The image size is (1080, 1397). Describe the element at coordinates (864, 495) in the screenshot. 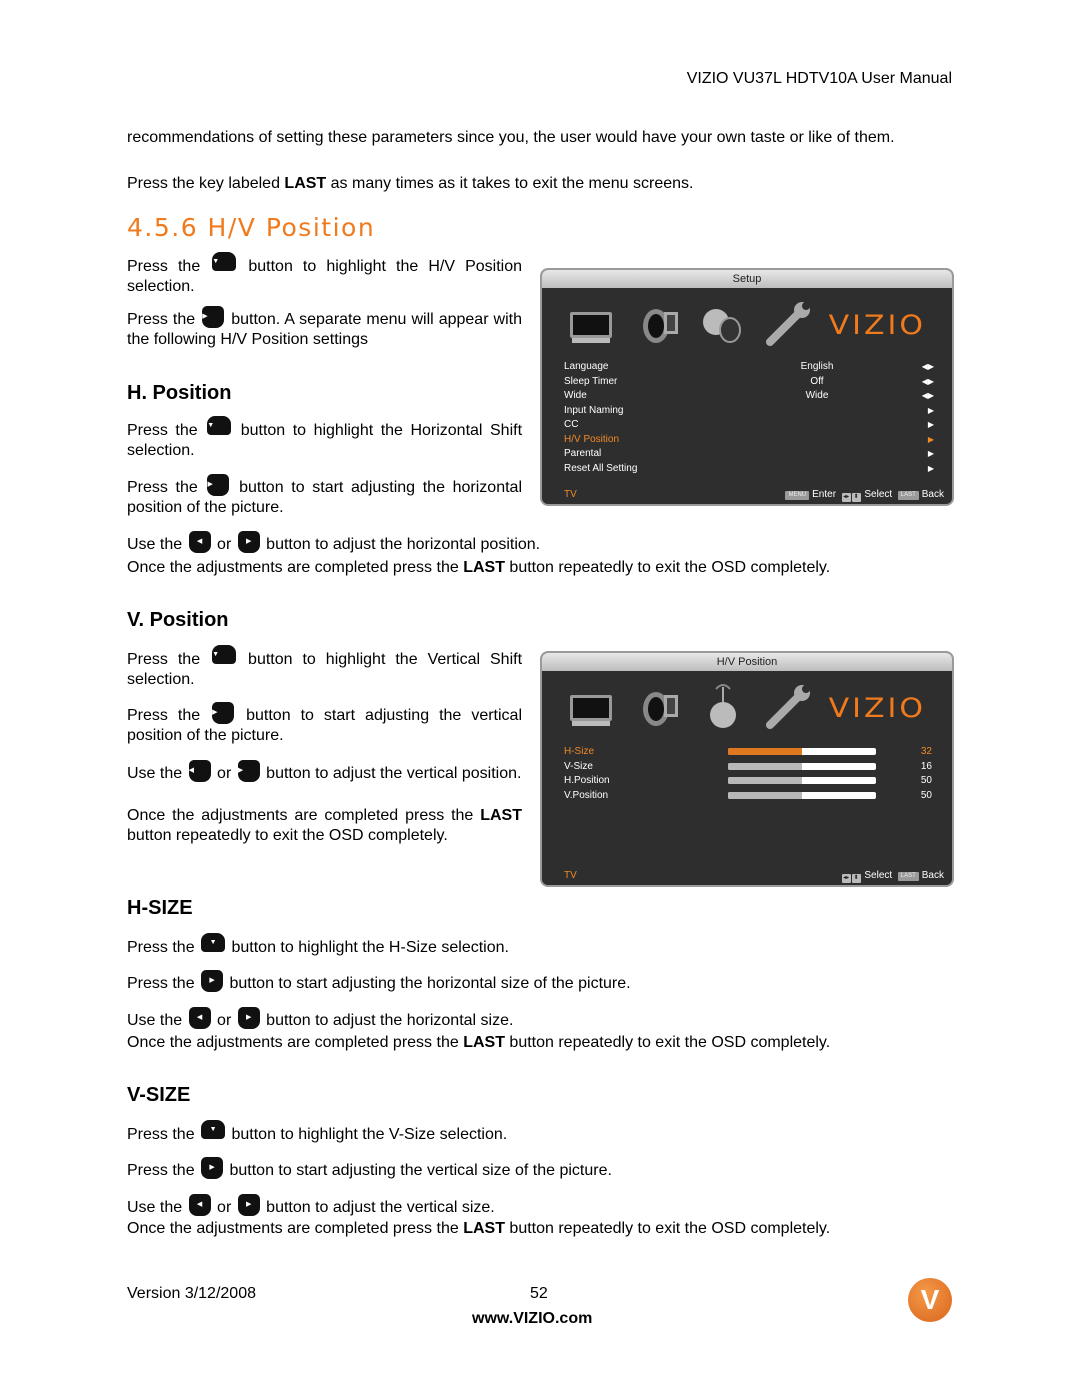

I see `osd-key-legend: MENU Enter ◂▸ ⬍ Select LAST Back` at that location.